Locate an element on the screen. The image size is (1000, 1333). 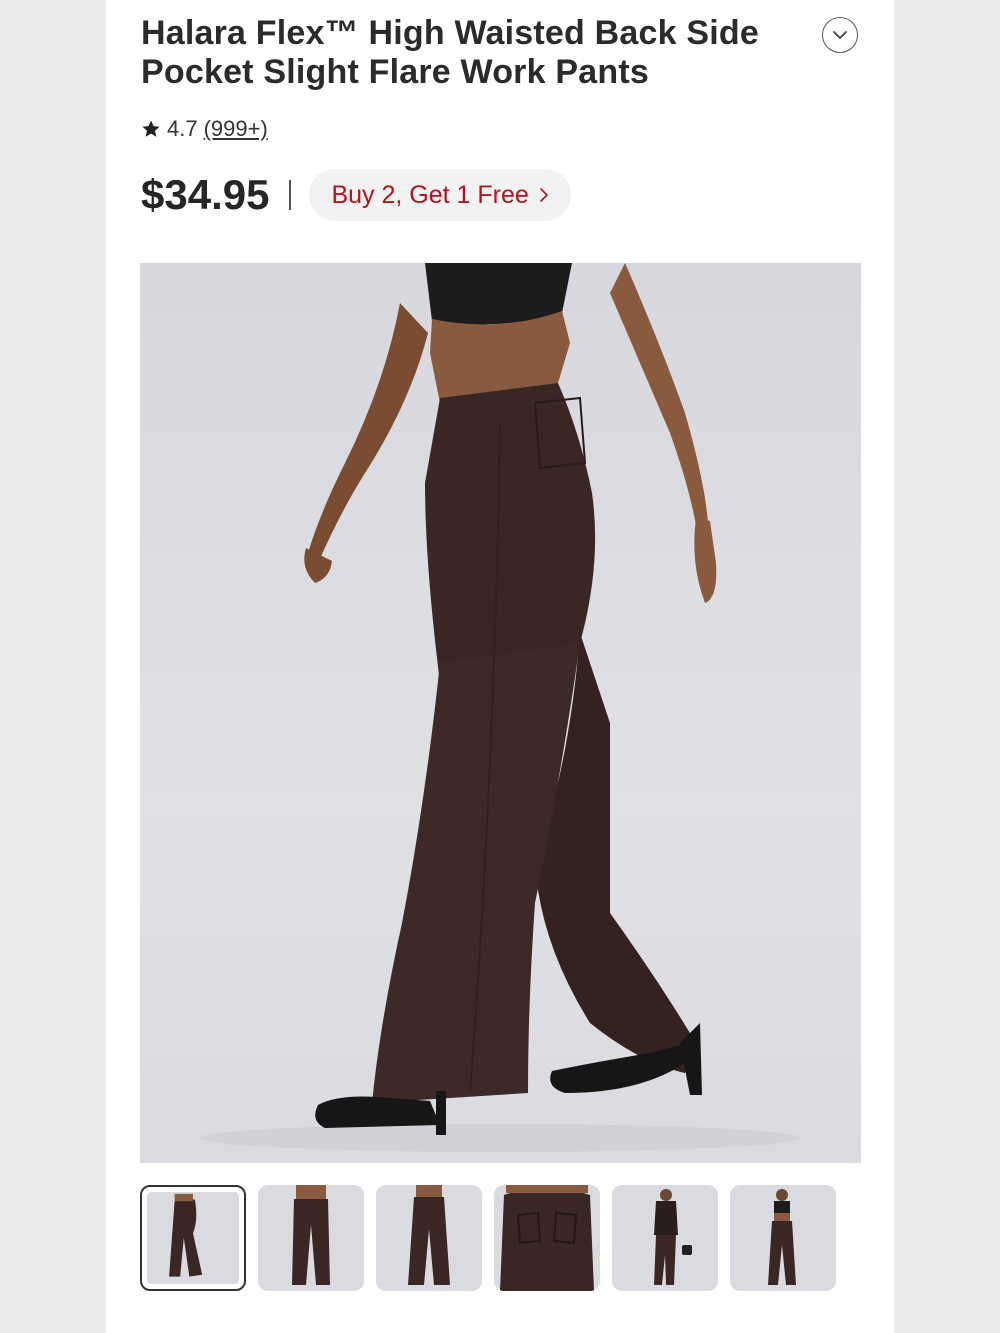
price: $34.95 is located at coordinates (205, 194).